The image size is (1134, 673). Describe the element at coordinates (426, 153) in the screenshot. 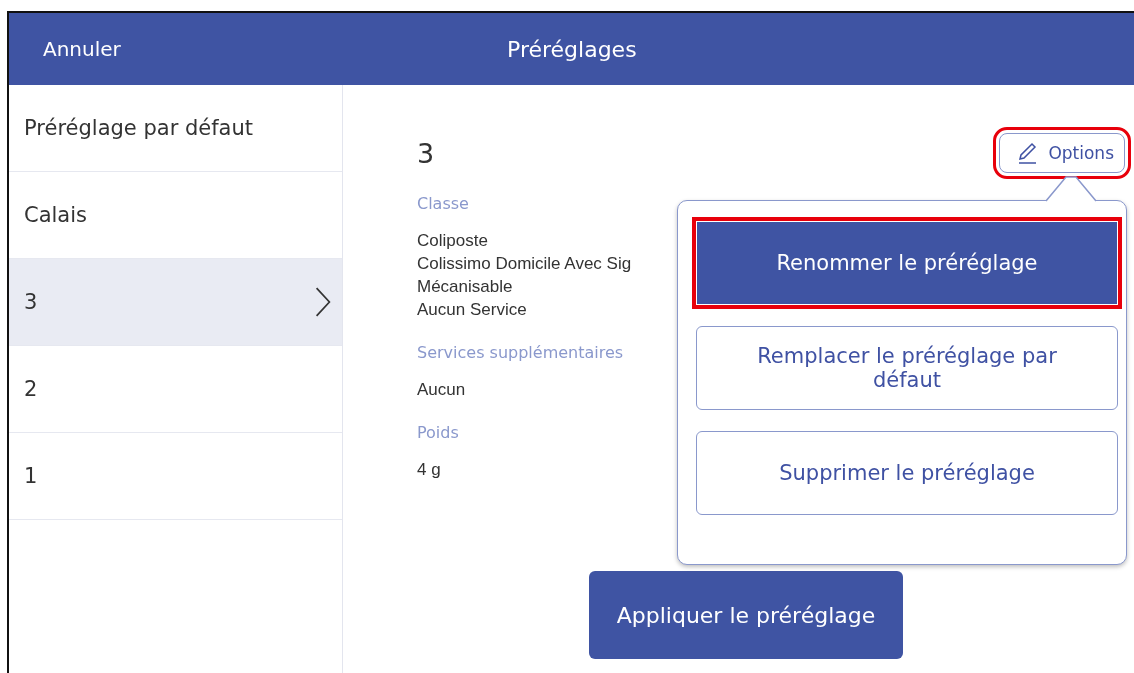

I see `preset-name: 3` at that location.